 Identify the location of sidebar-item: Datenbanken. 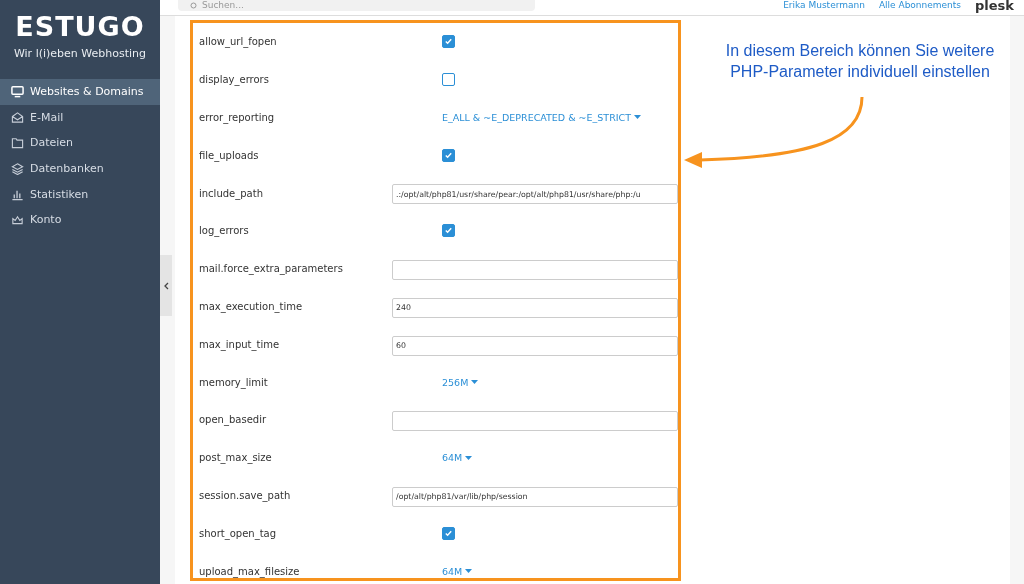
(80, 168).